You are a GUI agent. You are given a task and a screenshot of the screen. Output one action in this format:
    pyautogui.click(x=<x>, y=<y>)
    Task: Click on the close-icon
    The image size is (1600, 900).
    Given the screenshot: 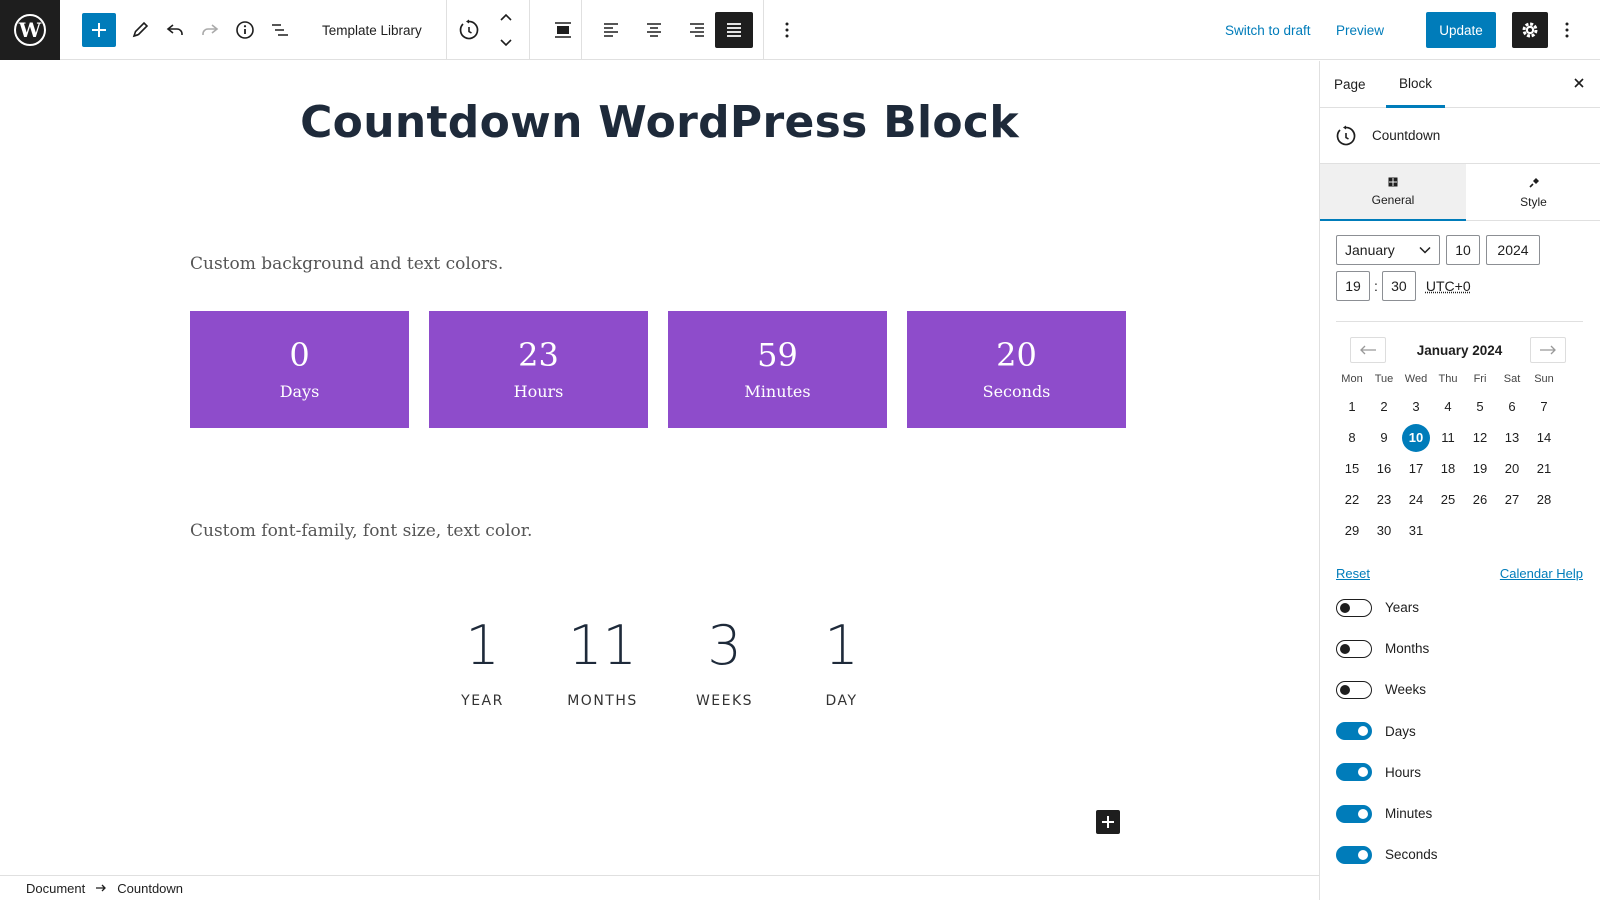 What is the action you would take?
    pyautogui.click(x=1579, y=83)
    